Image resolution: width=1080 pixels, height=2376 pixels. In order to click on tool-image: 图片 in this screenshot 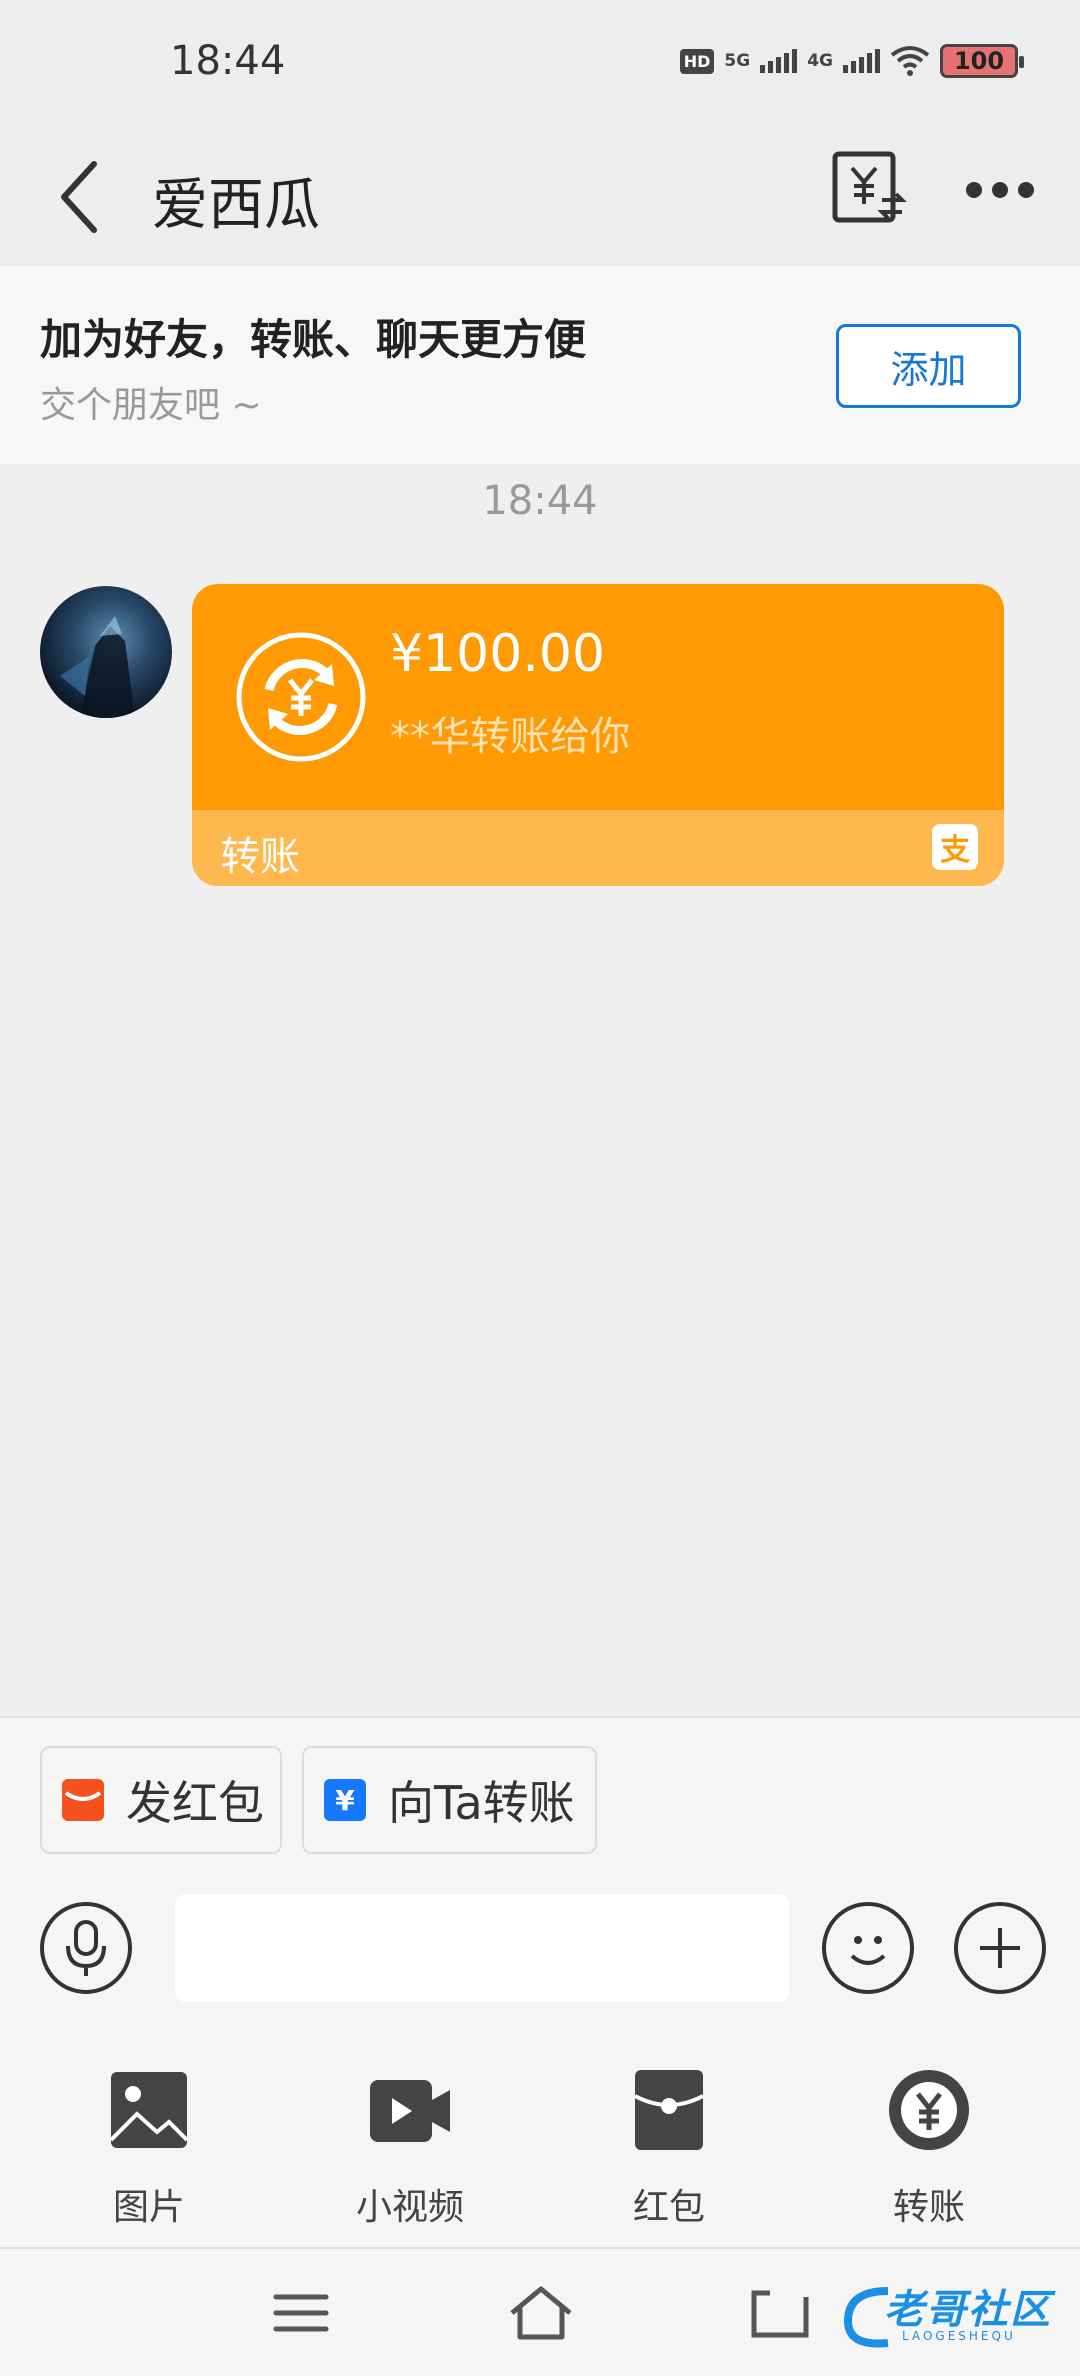, I will do `click(149, 2148)`.